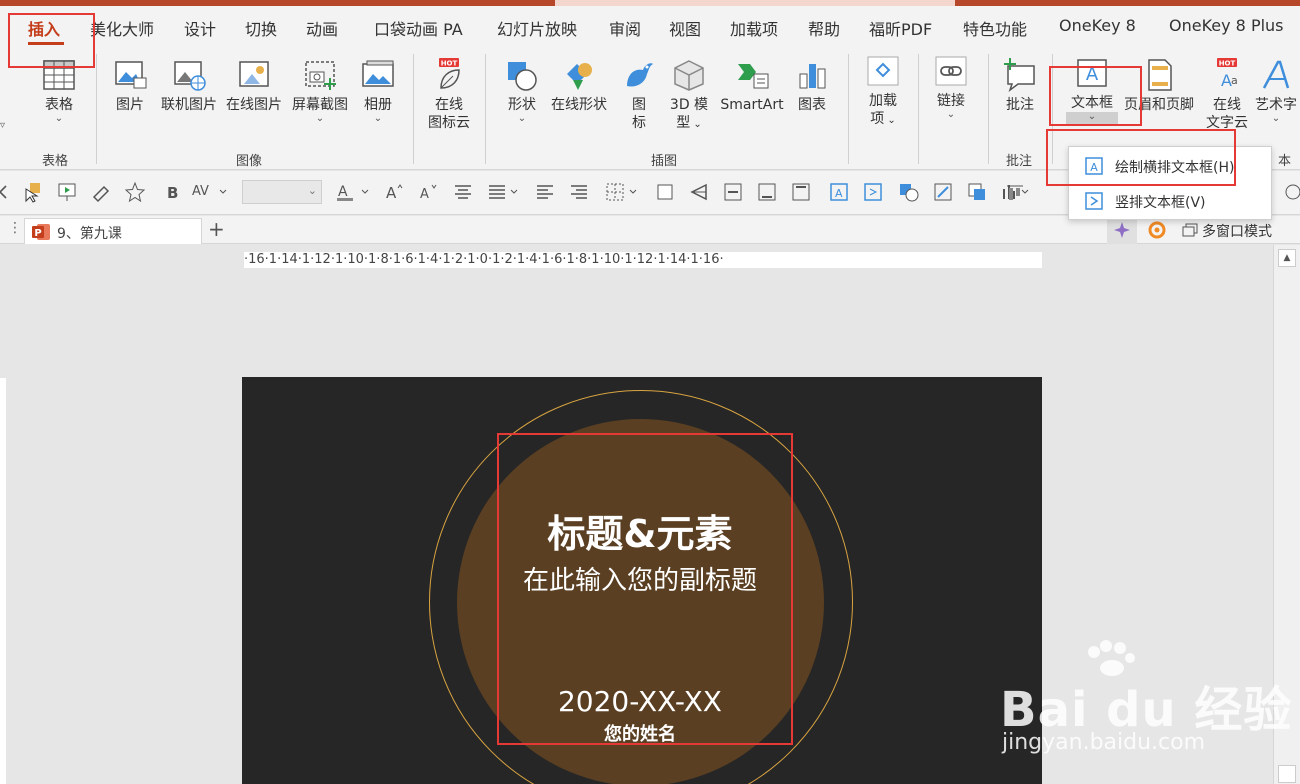  What do you see at coordinates (173, 192) in the screenshot?
I see `bold-icon: B` at bounding box center [173, 192].